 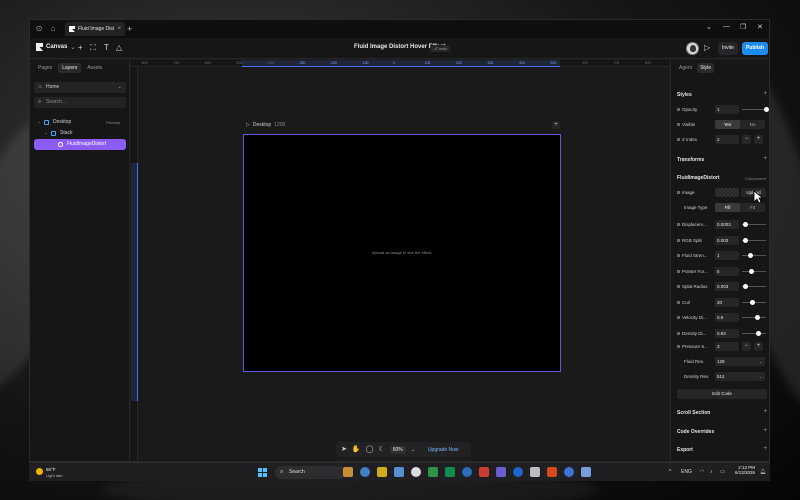 What do you see at coordinates (707, 47) in the screenshot?
I see `preview-play-icon: ▷` at bounding box center [707, 47].